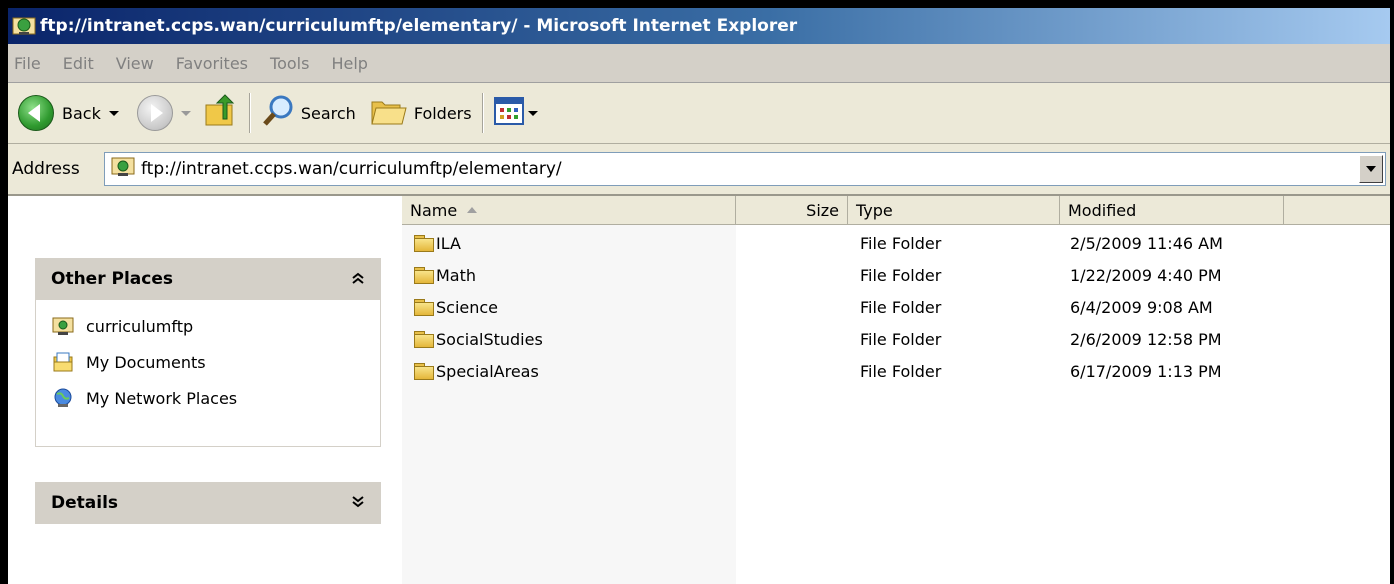 Image resolution: width=1394 pixels, height=584 pixels. What do you see at coordinates (212, 63) in the screenshot?
I see `menu-favorites: Favorites` at bounding box center [212, 63].